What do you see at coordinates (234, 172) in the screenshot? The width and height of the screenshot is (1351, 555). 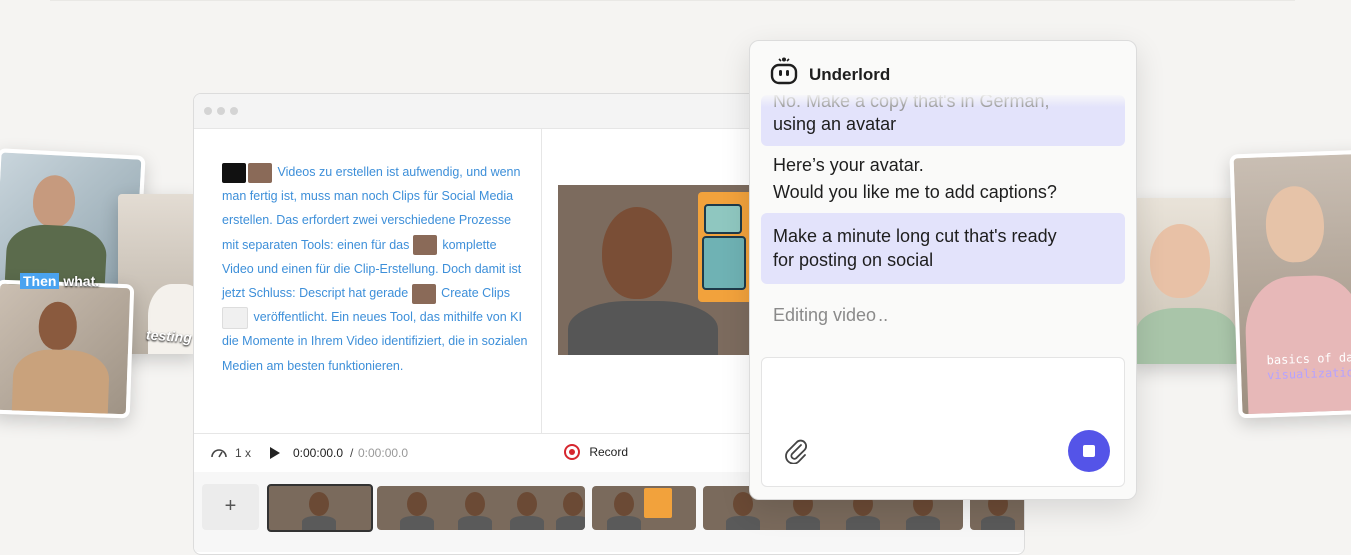 I see `media-thumbnail` at bounding box center [234, 172].